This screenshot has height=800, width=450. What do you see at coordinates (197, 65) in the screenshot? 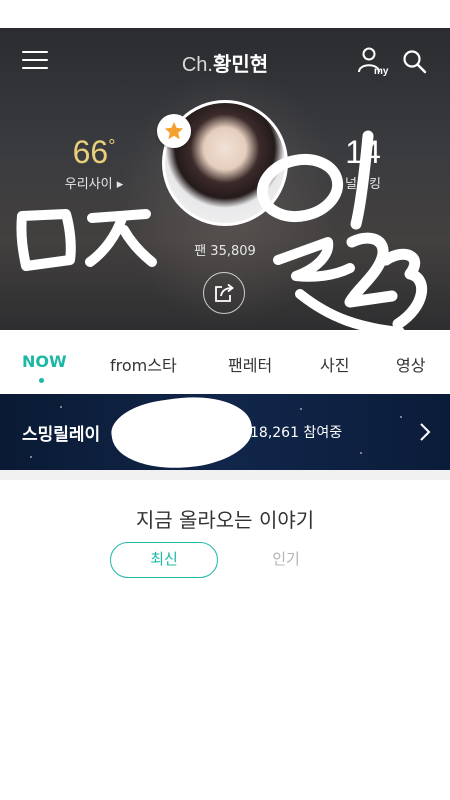
I see `channel-prefix: Ch.` at bounding box center [197, 65].